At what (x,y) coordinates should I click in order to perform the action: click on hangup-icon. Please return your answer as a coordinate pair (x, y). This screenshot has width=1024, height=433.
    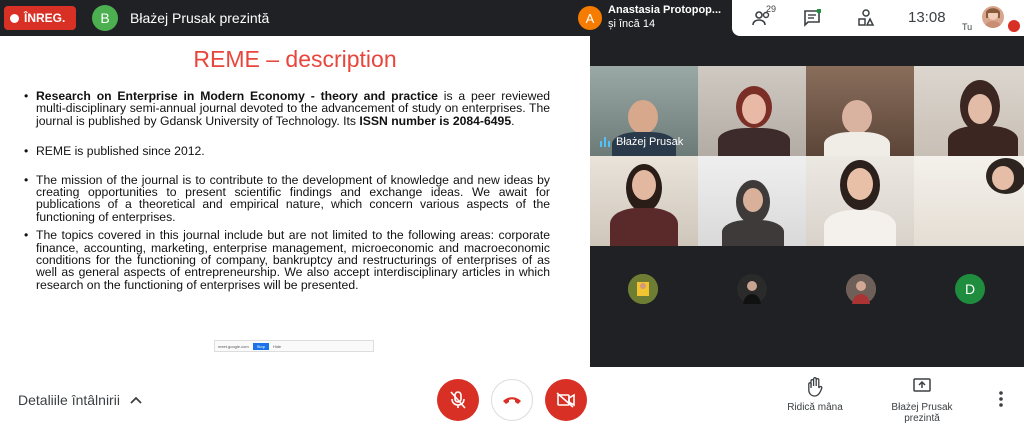
    Looking at the image, I should click on (512, 400).